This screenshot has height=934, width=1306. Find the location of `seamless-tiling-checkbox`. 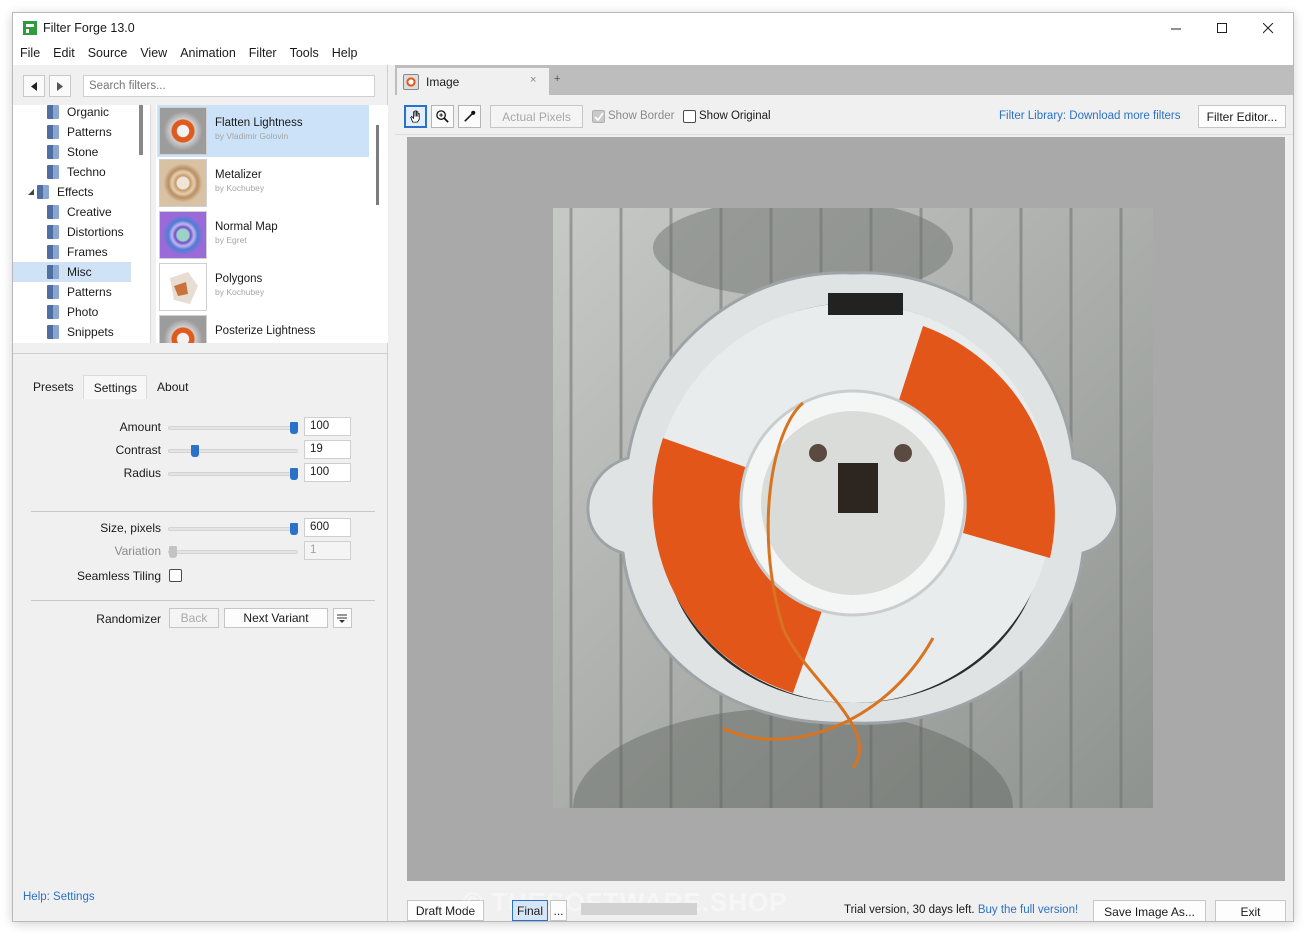

seamless-tiling-checkbox is located at coordinates (175, 575).